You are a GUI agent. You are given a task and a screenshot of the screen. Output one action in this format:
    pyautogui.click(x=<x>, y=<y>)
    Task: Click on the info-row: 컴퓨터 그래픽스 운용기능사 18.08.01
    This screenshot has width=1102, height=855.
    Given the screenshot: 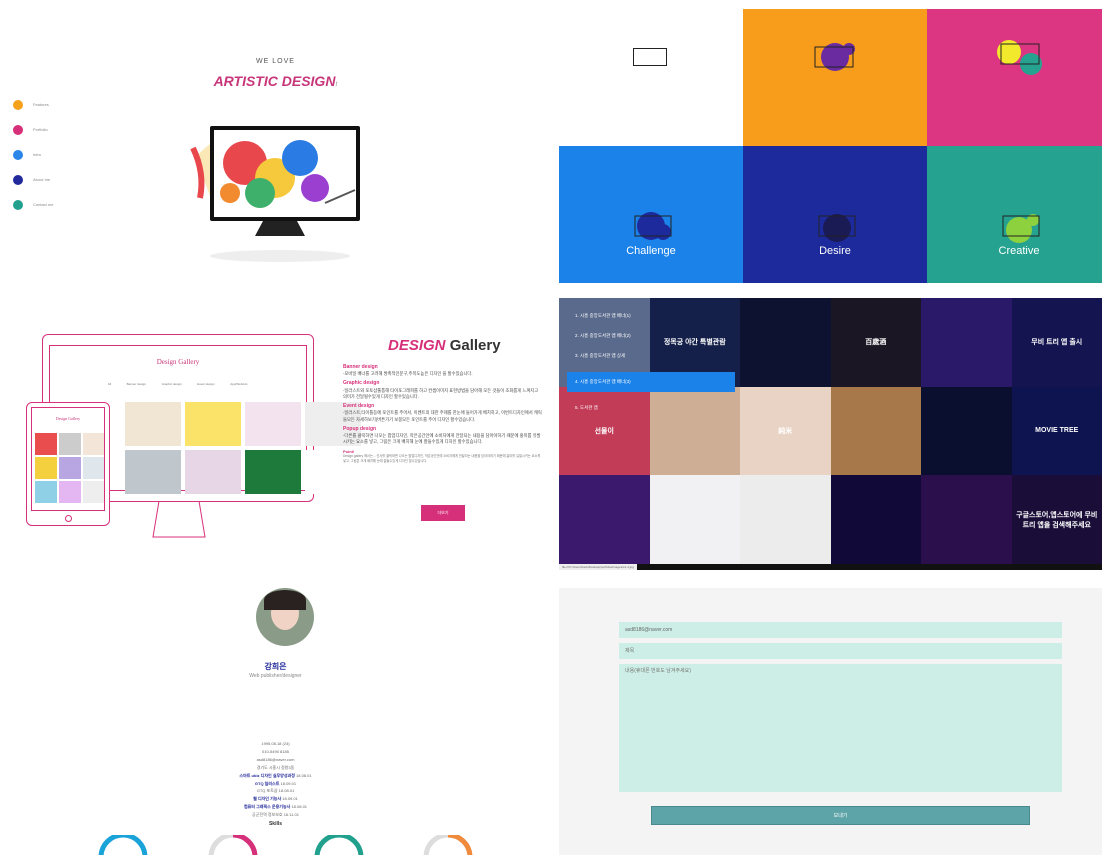 What is the action you would take?
    pyautogui.click(x=275, y=807)
    